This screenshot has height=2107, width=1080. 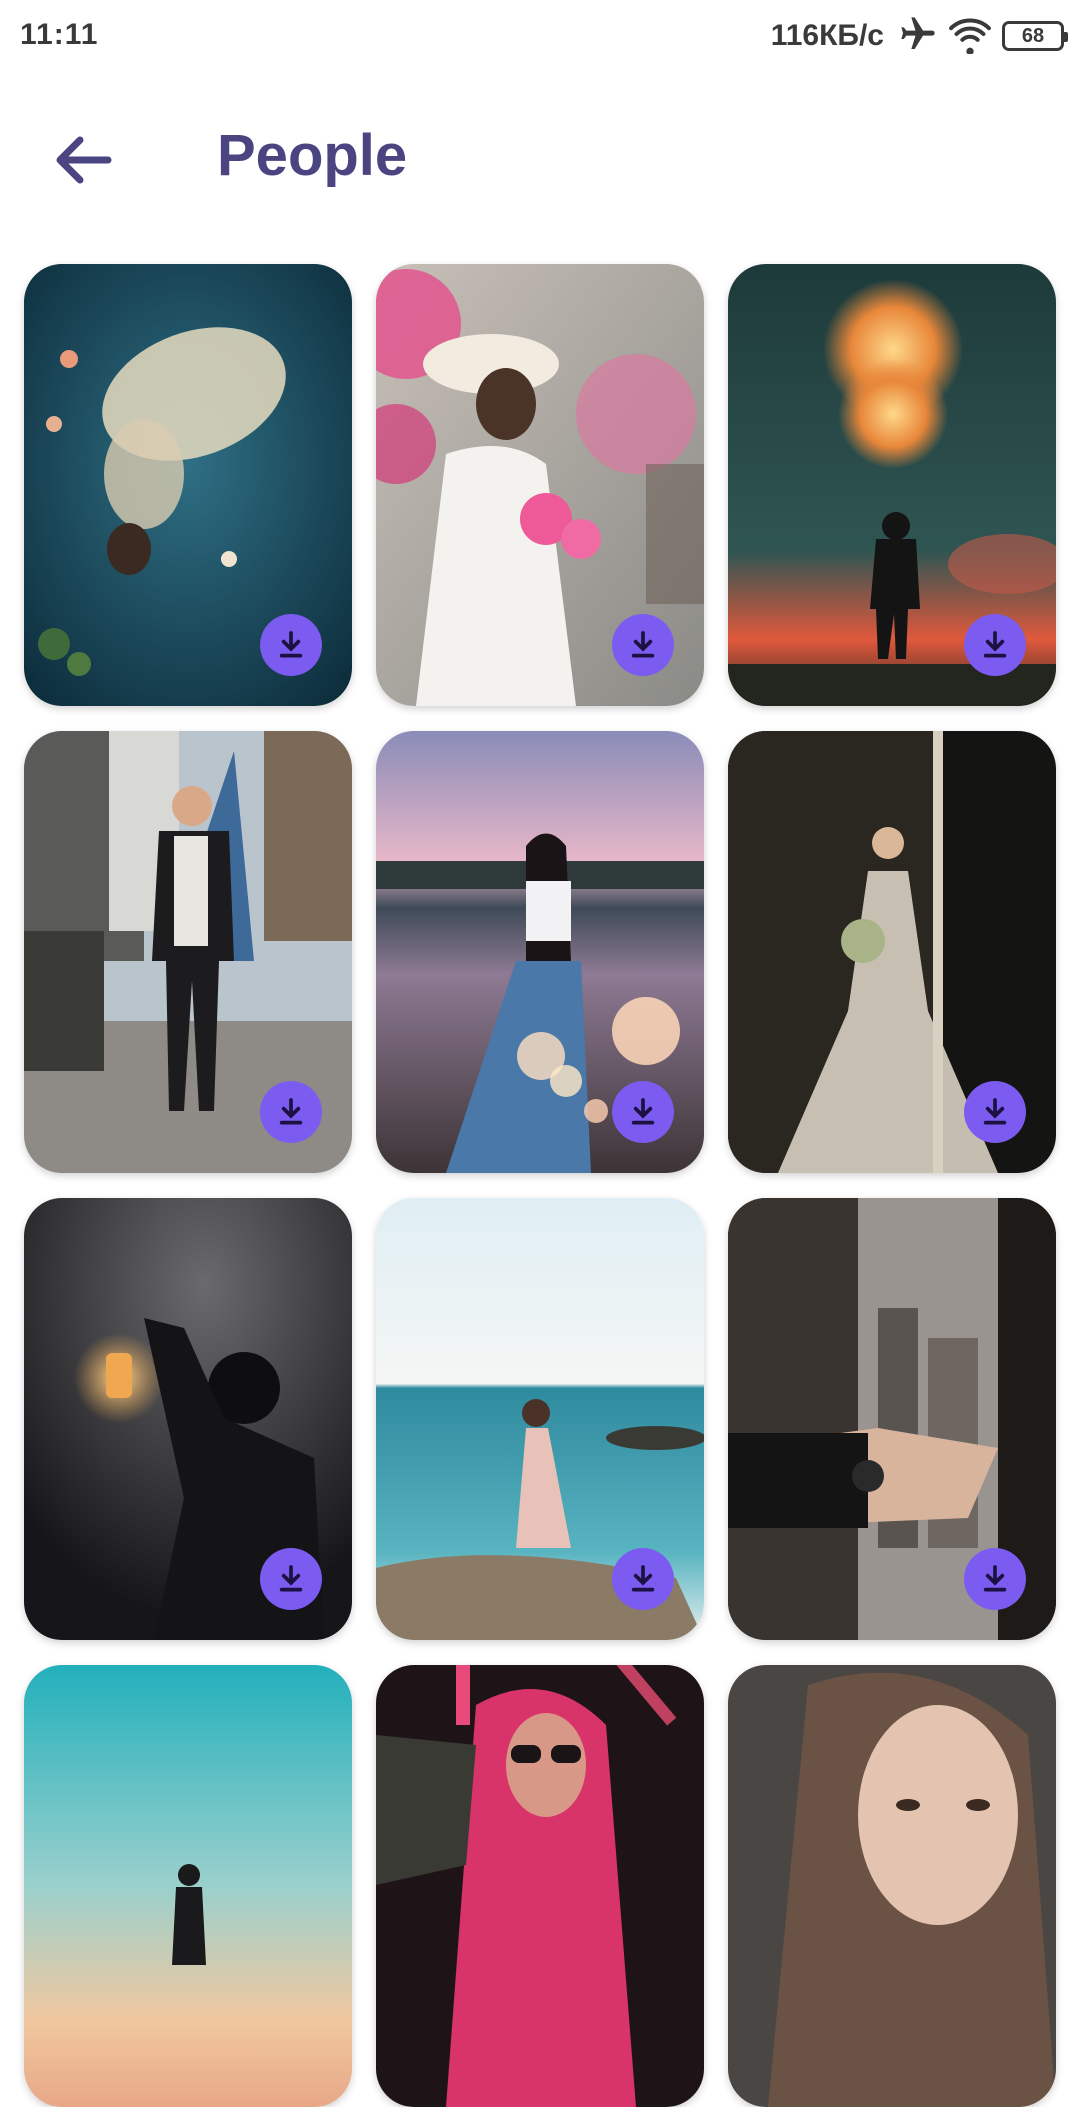 I want to click on top-app-bar: People, so click(x=540, y=160).